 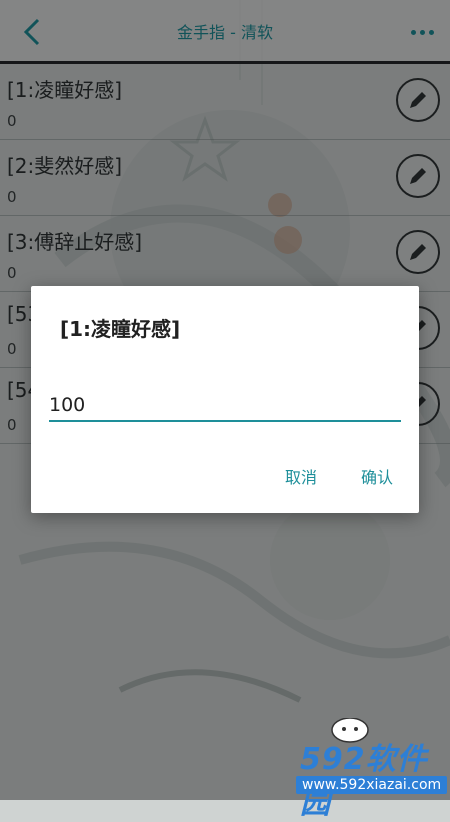 What do you see at coordinates (120, 329) in the screenshot?
I see `dialog-title: [1:凌瞳好感]` at bounding box center [120, 329].